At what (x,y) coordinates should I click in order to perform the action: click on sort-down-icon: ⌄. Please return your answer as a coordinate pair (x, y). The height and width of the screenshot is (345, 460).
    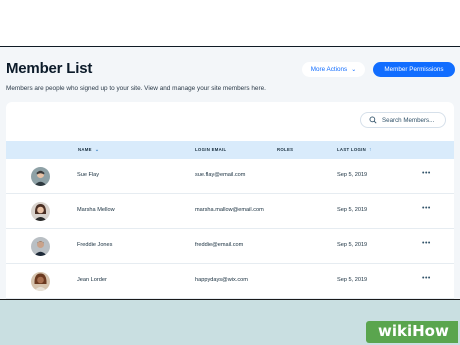
    Looking at the image, I should click on (97, 150).